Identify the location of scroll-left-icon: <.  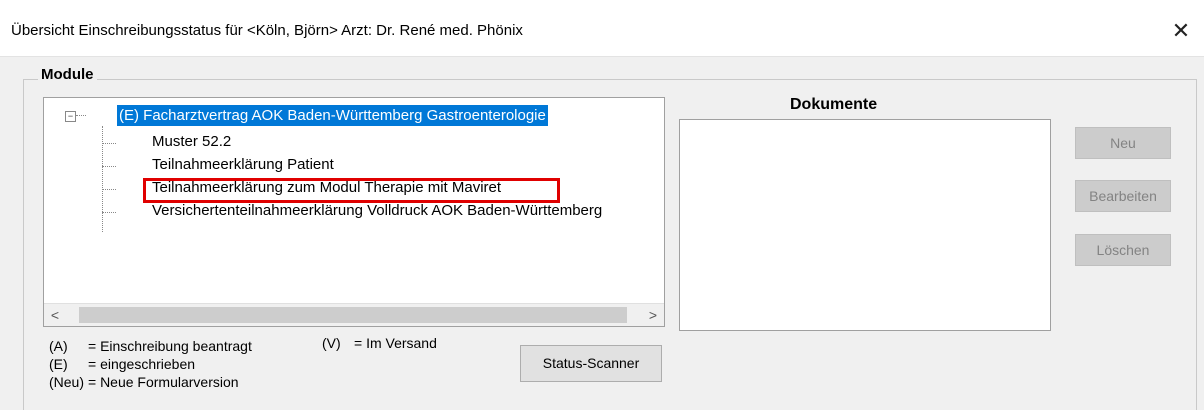
(55, 315).